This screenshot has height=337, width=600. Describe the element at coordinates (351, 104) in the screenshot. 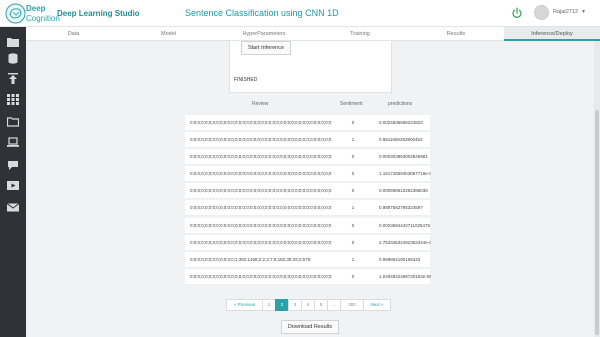

I see `column-header-sentiment: Sentiment` at that location.